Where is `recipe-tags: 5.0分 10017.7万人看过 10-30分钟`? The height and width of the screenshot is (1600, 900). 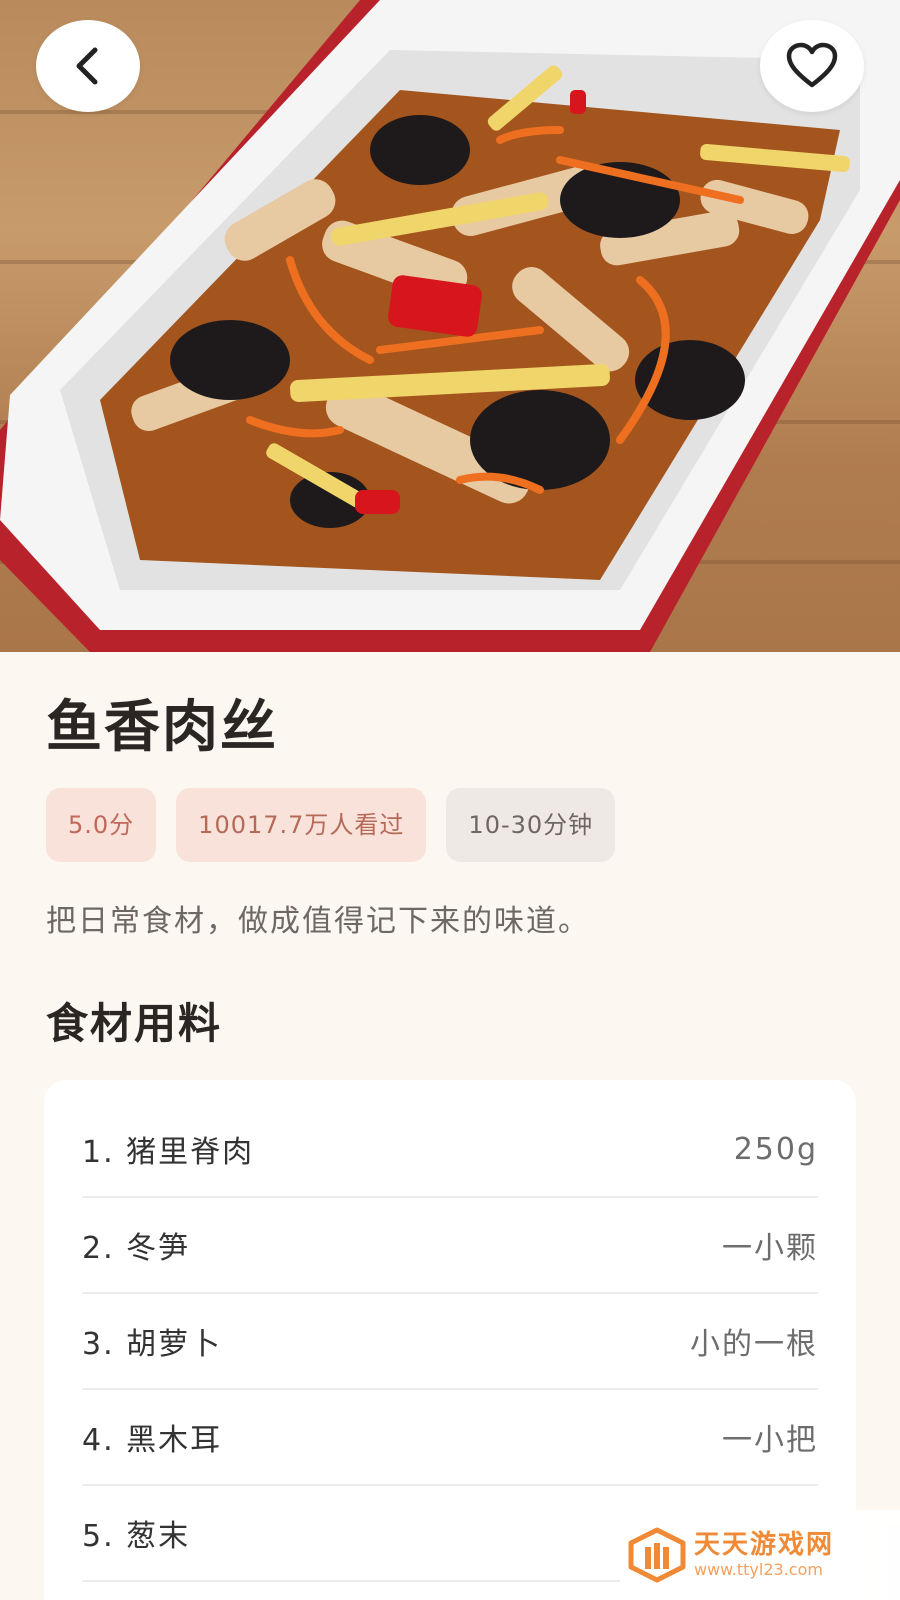 recipe-tags: 5.0分 10017.7万人看过 10-30分钟 is located at coordinates (331, 825).